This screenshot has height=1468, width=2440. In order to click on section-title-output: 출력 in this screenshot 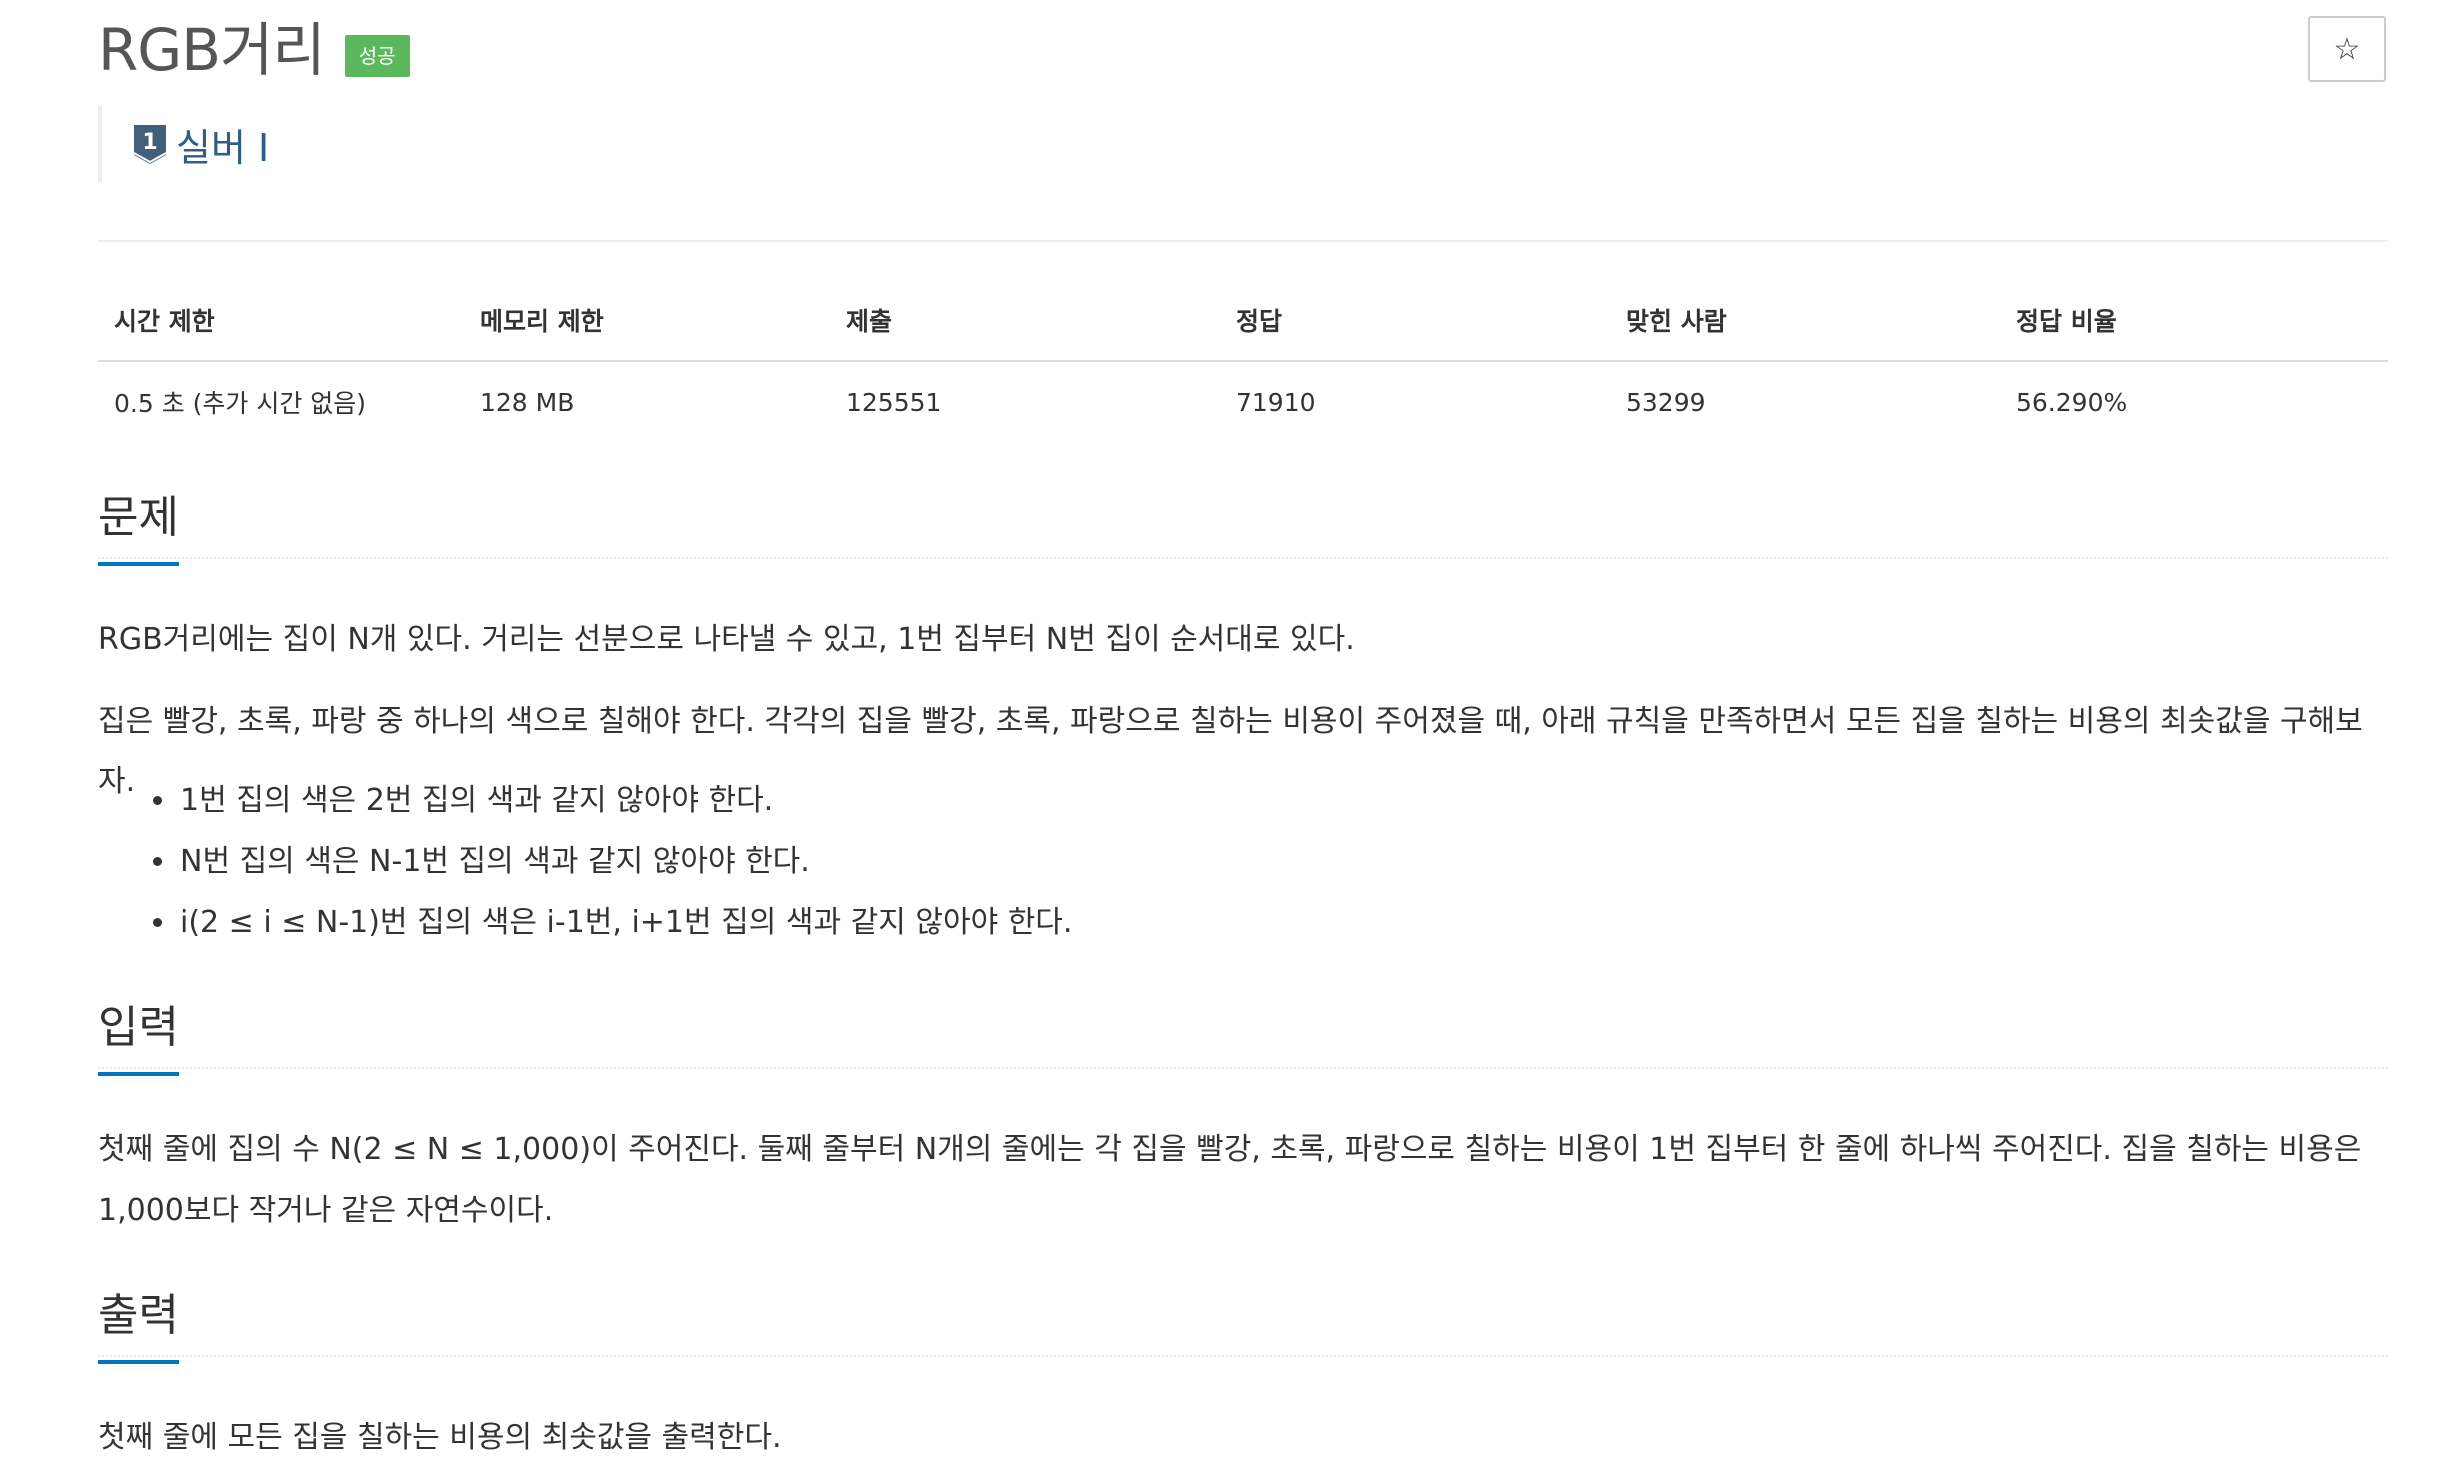, I will do `click(138, 1325)`.